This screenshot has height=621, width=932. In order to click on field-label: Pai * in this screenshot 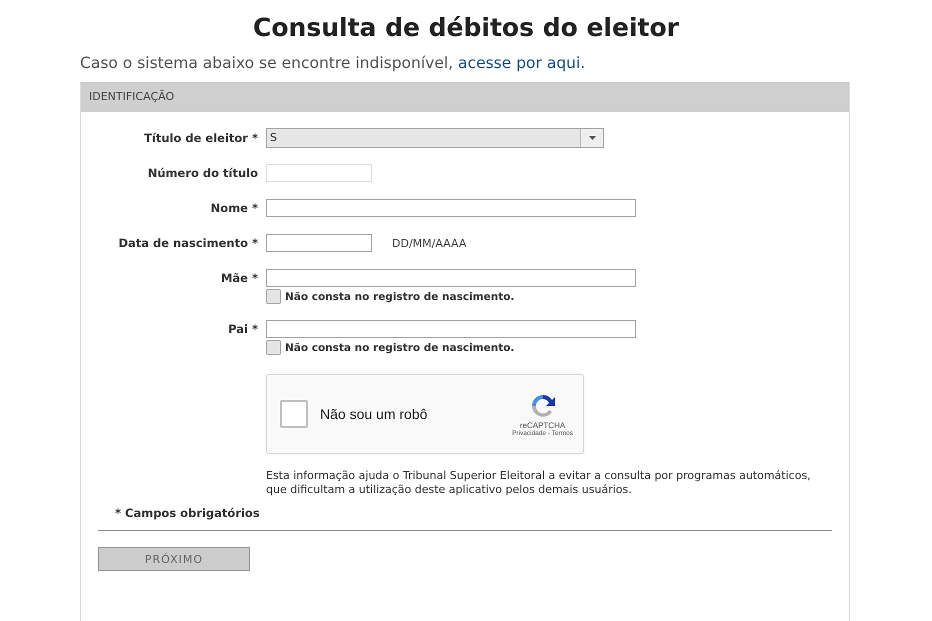, I will do `click(243, 329)`.